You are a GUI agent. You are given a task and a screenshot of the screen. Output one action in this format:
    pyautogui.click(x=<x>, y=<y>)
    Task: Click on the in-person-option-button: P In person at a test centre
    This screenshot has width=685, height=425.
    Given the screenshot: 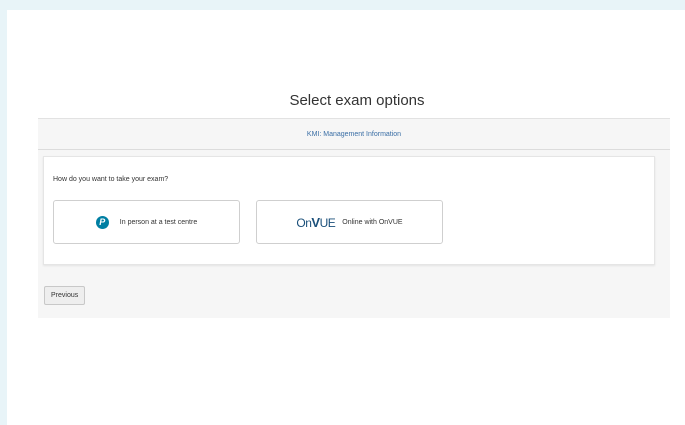 What is the action you would take?
    pyautogui.click(x=146, y=222)
    